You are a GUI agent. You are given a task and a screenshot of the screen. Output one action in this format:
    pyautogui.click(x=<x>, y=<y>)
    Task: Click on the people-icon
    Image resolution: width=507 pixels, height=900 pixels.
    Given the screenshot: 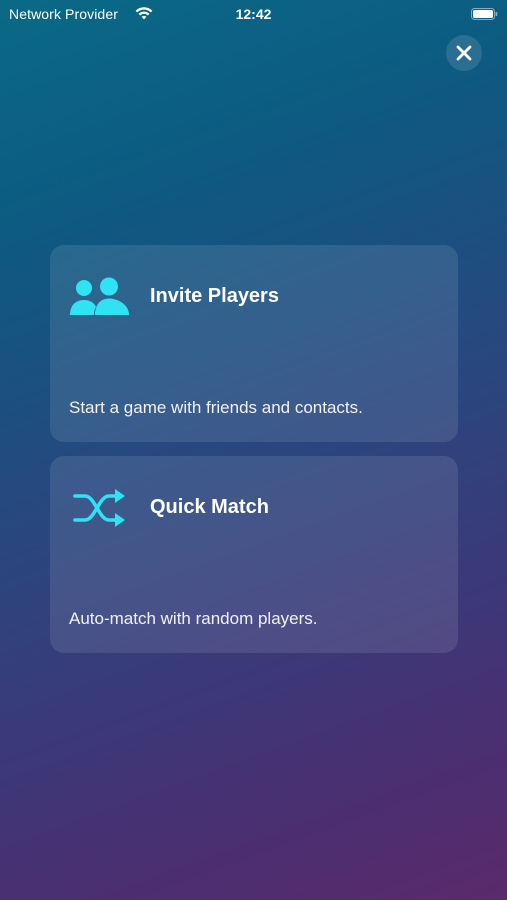 What is the action you would take?
    pyautogui.click(x=99, y=296)
    